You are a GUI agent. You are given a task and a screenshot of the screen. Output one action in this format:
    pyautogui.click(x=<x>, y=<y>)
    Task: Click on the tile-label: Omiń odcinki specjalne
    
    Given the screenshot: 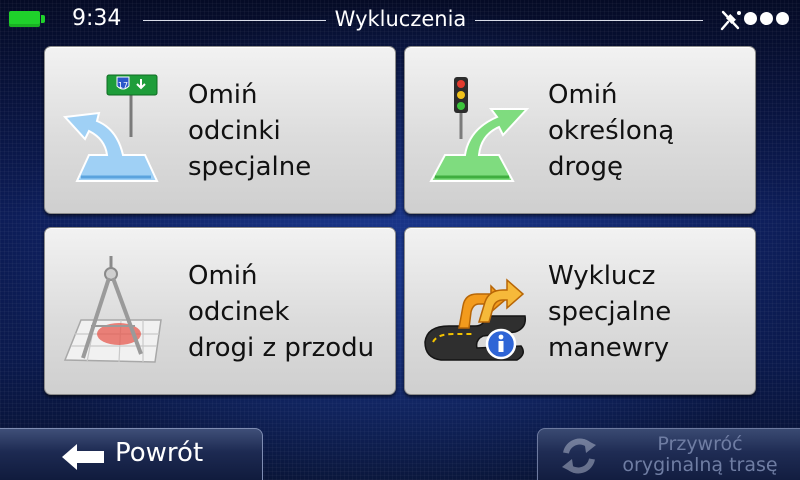 What is the action you would take?
    pyautogui.click(x=250, y=131)
    